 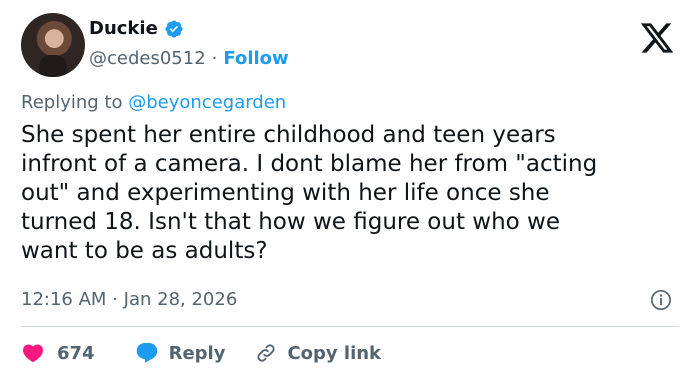 I want to click on author-name-row: Duckie, so click(x=136, y=29).